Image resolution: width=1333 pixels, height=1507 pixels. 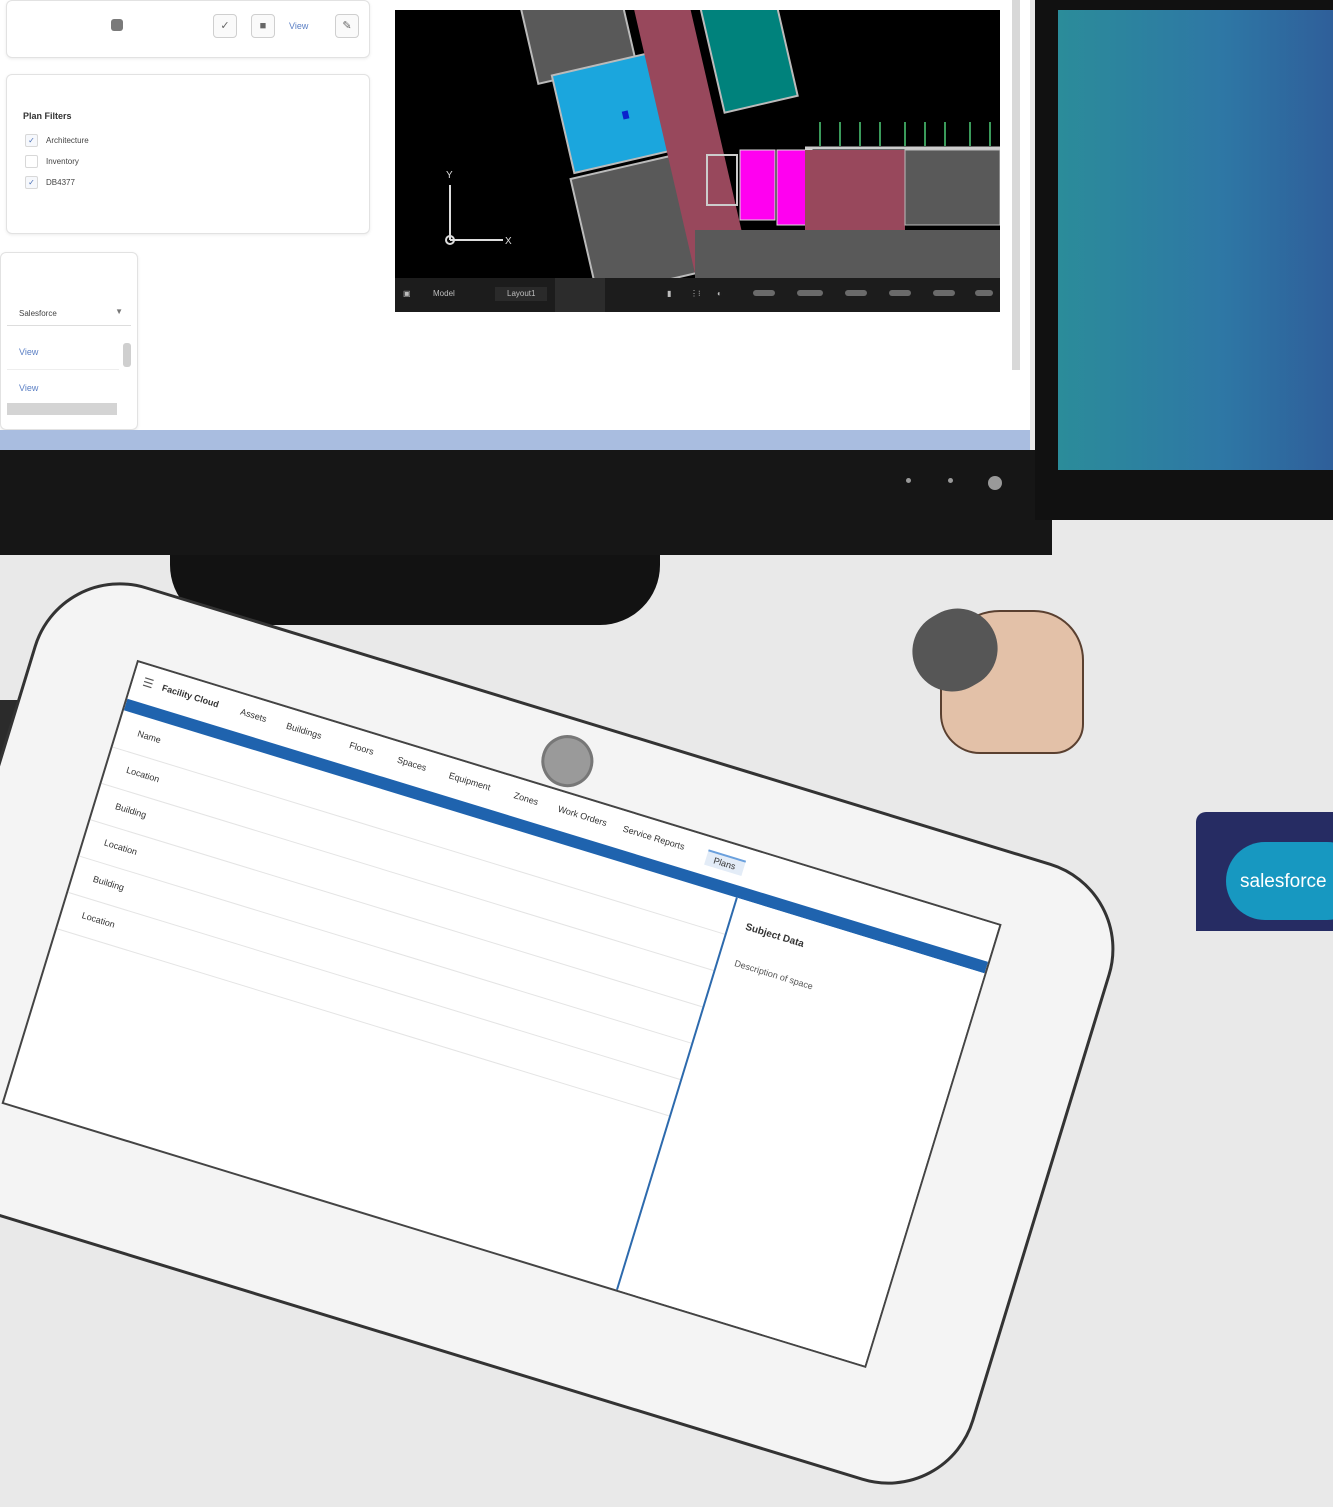 I want to click on nav-item: Equipment, so click(x=470, y=781).